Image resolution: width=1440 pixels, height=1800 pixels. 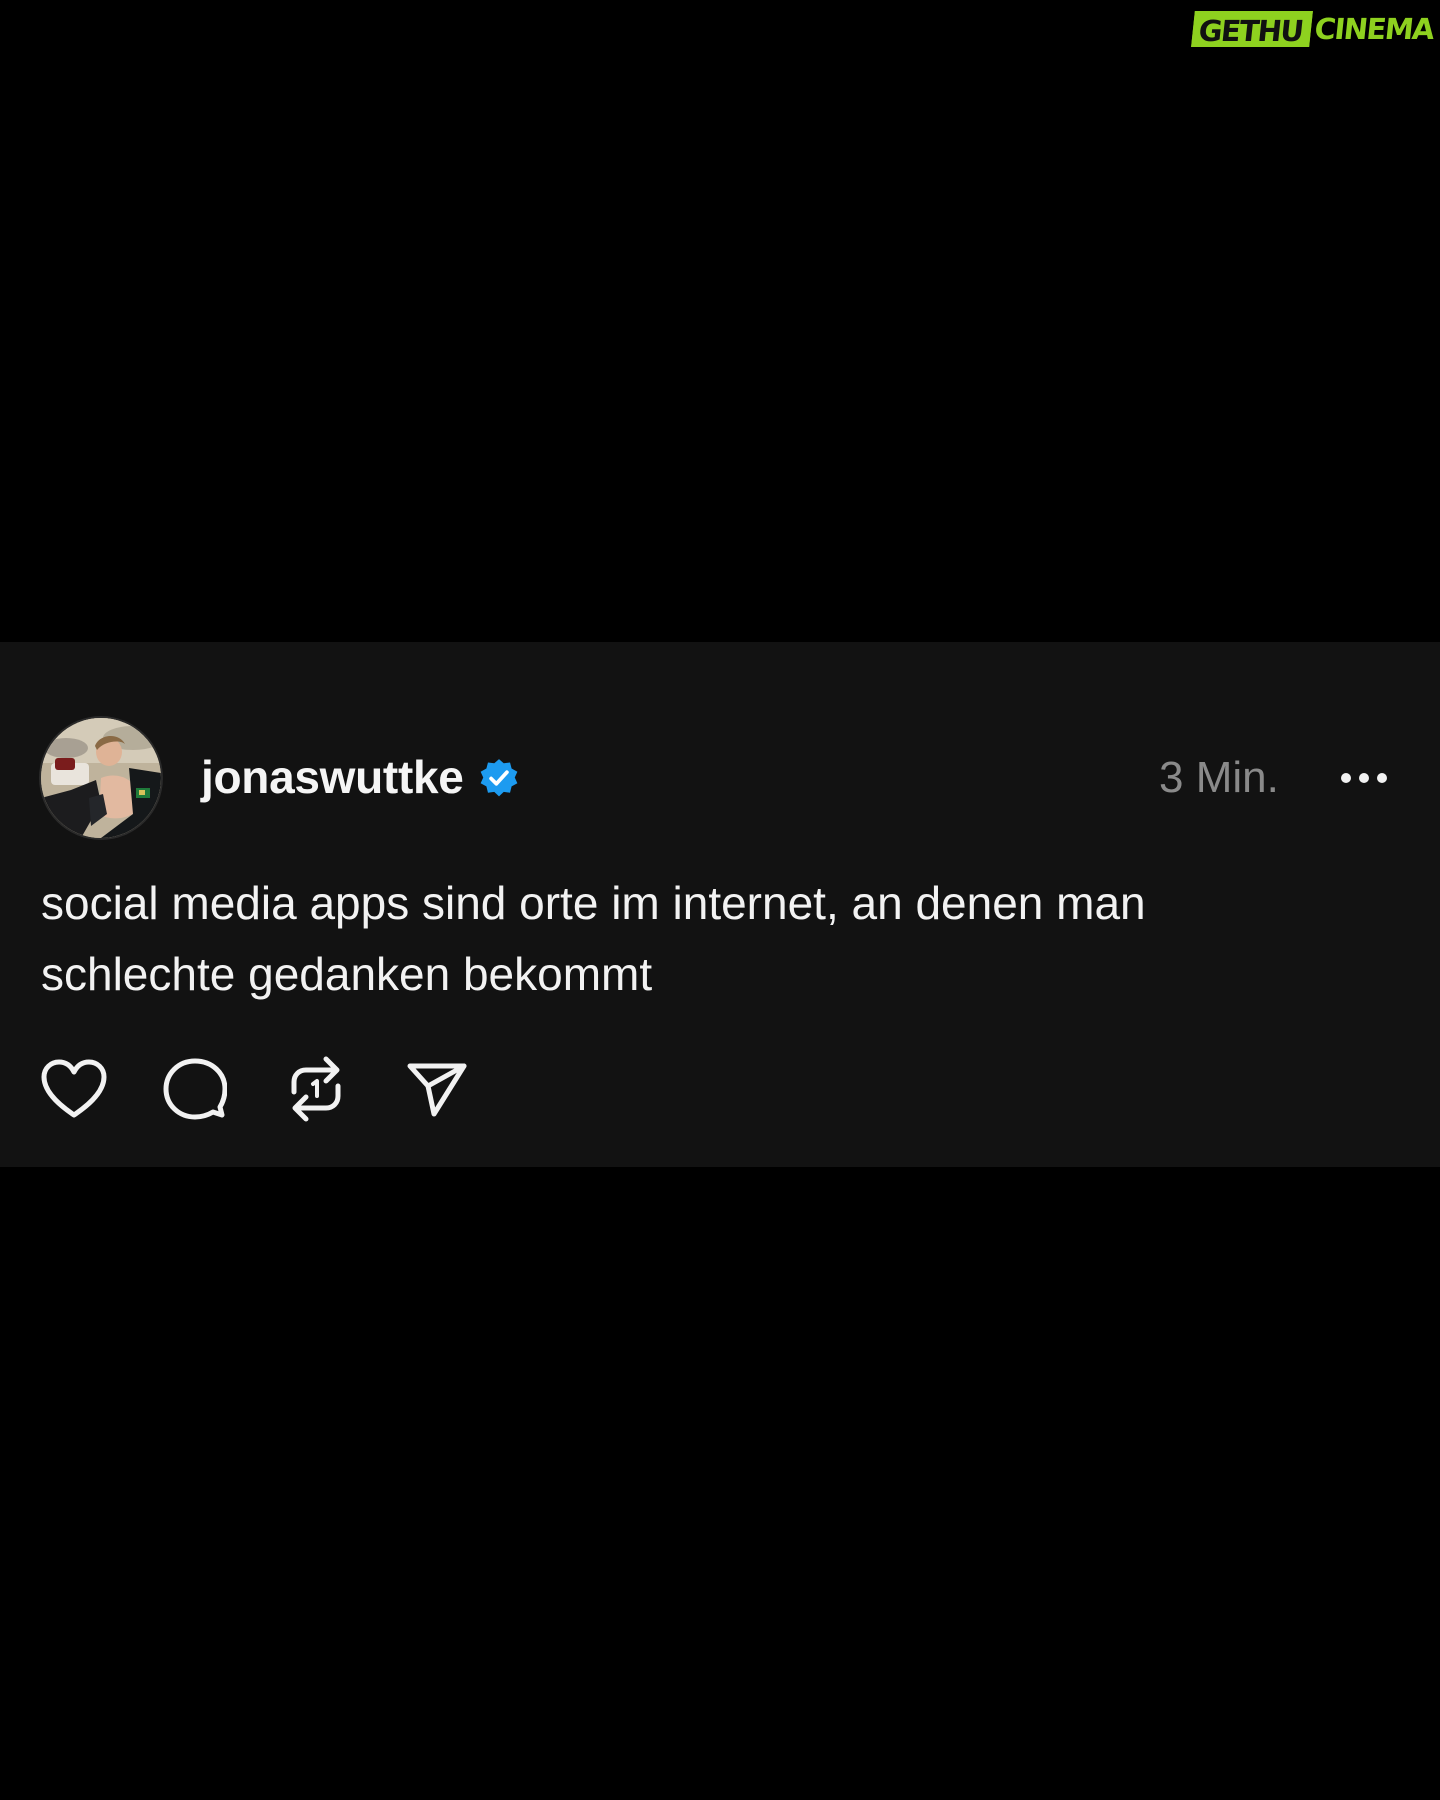 What do you see at coordinates (332, 777) in the screenshot?
I see `username: jonaswuttke` at bounding box center [332, 777].